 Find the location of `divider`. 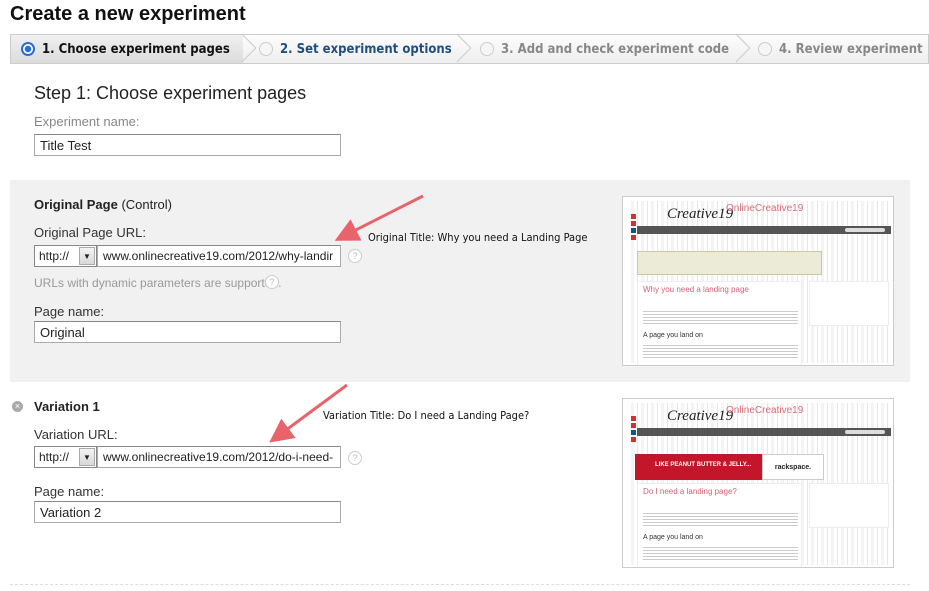

divider is located at coordinates (460, 584).